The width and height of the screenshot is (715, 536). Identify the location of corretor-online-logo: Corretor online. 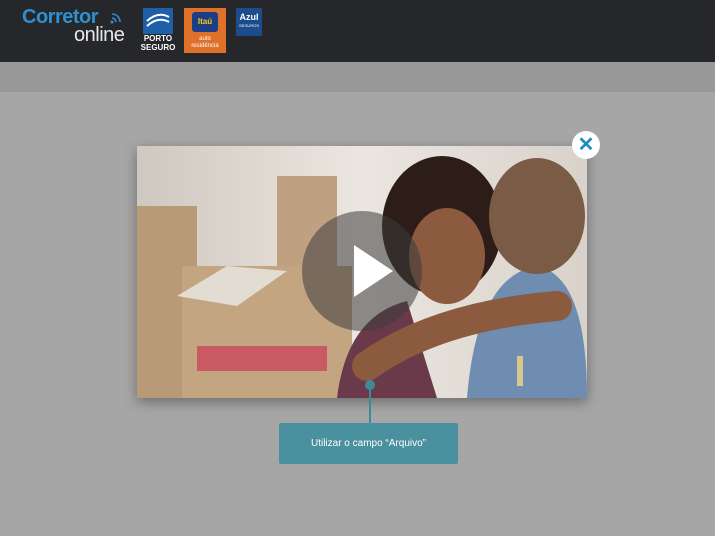
(78, 26).